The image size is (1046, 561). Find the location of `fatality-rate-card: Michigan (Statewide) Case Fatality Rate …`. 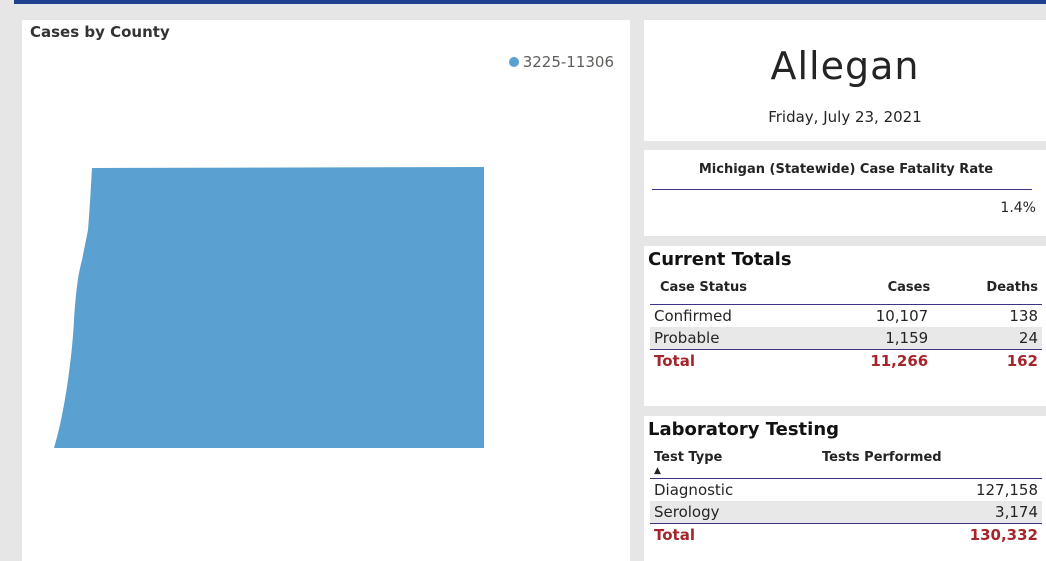

fatality-rate-card: Michigan (Statewide) Case Fatality Rate … is located at coordinates (845, 193).